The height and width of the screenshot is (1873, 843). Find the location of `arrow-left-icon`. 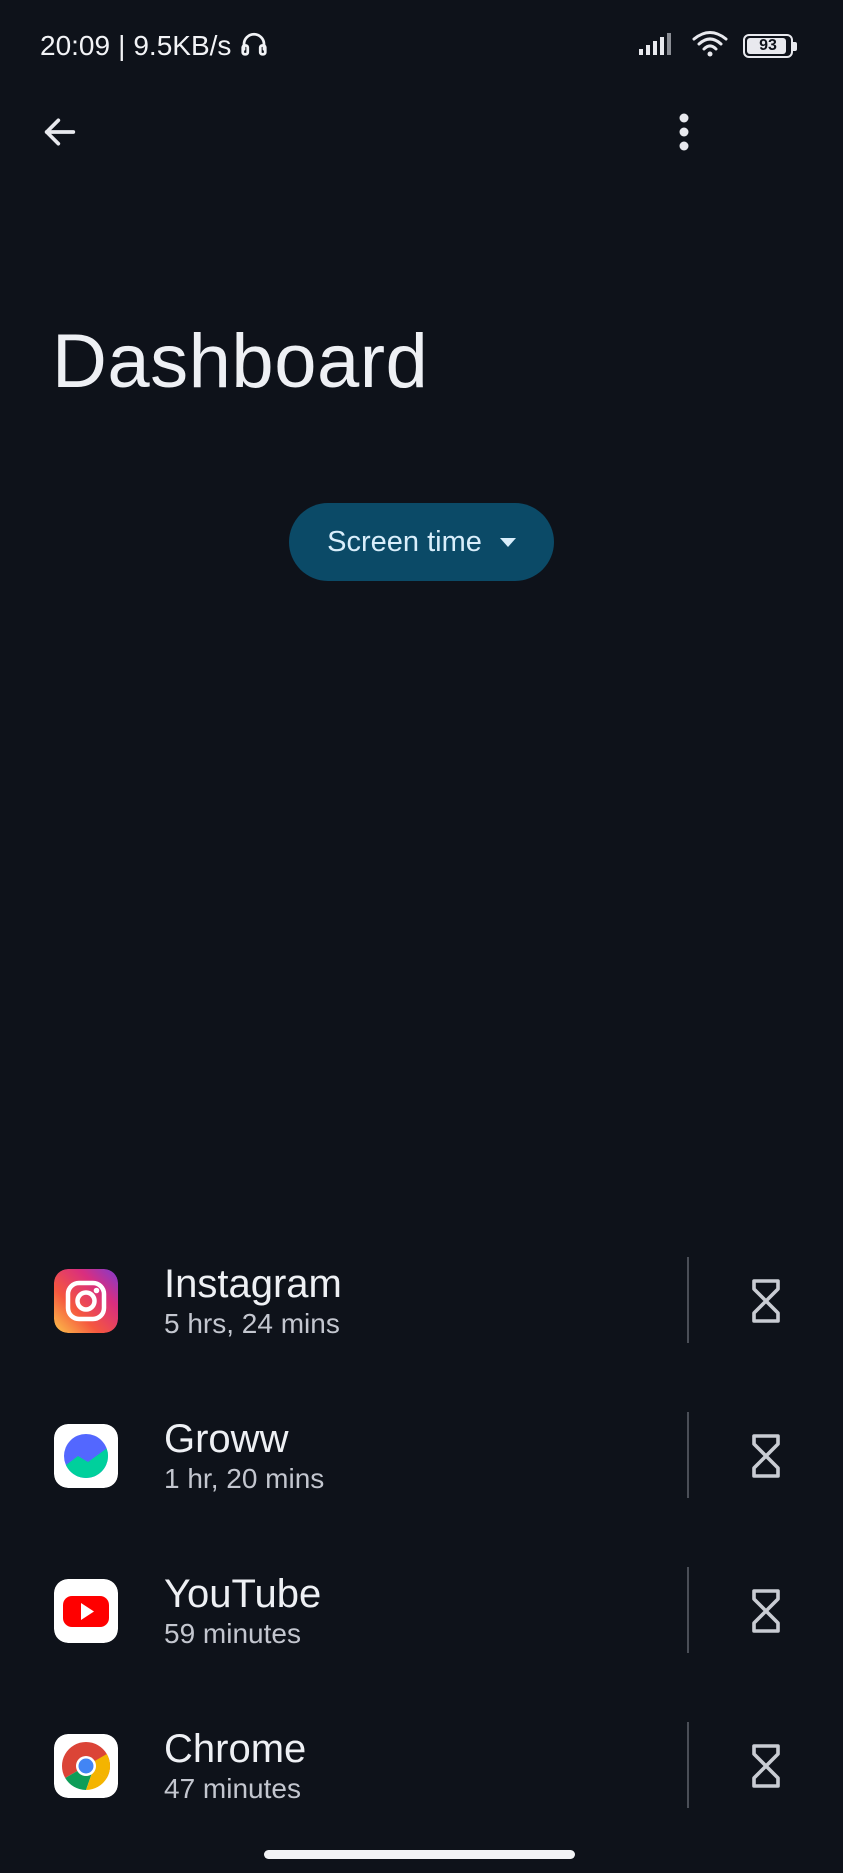

arrow-left-icon is located at coordinates (60, 132).